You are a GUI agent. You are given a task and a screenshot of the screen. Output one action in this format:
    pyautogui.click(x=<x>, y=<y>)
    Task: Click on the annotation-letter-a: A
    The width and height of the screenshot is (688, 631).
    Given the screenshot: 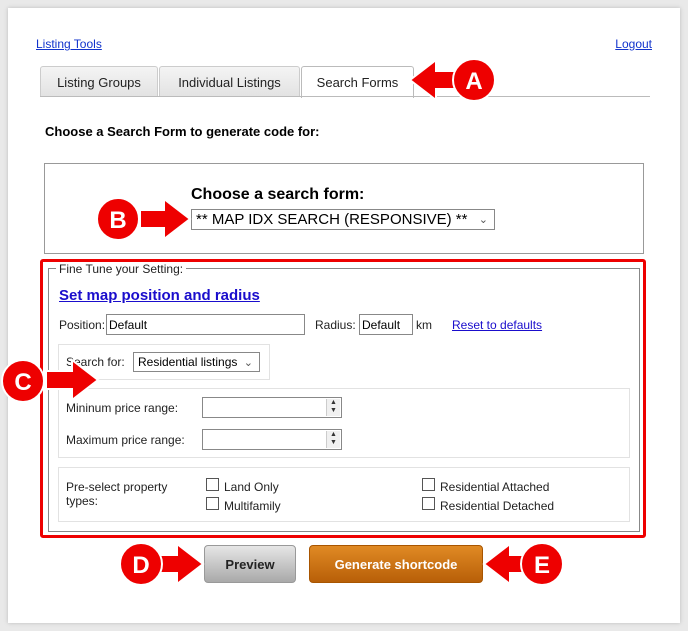 What is the action you would take?
    pyautogui.click(x=473, y=81)
    